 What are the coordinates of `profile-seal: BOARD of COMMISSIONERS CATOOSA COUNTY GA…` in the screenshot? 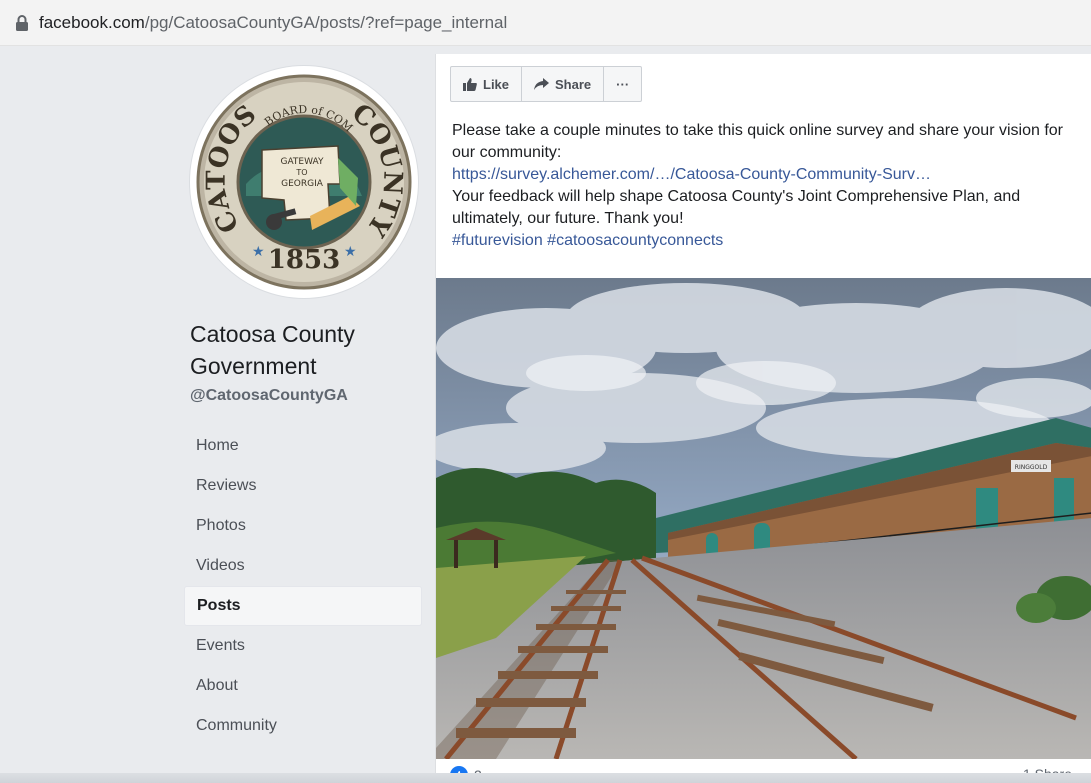 It's located at (304, 182).